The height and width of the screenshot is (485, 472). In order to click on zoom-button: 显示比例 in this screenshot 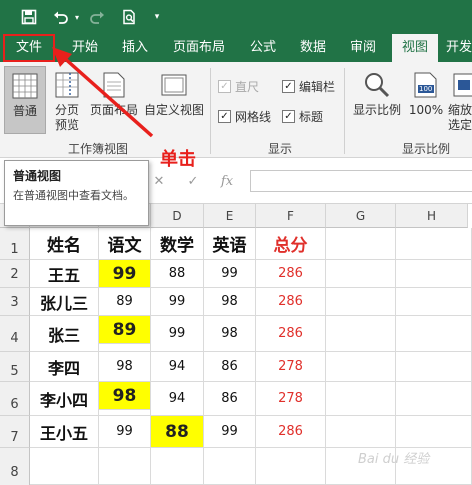, I will do `click(377, 100)`.